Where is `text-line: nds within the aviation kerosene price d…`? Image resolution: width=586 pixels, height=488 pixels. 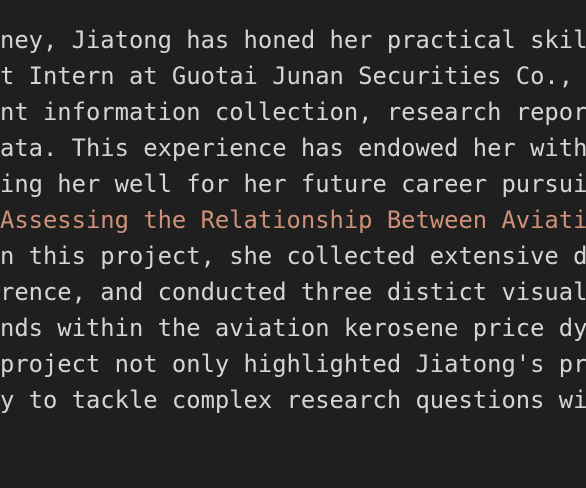 text-line: nds within the aviation kerosene price d… is located at coordinates (293, 328).